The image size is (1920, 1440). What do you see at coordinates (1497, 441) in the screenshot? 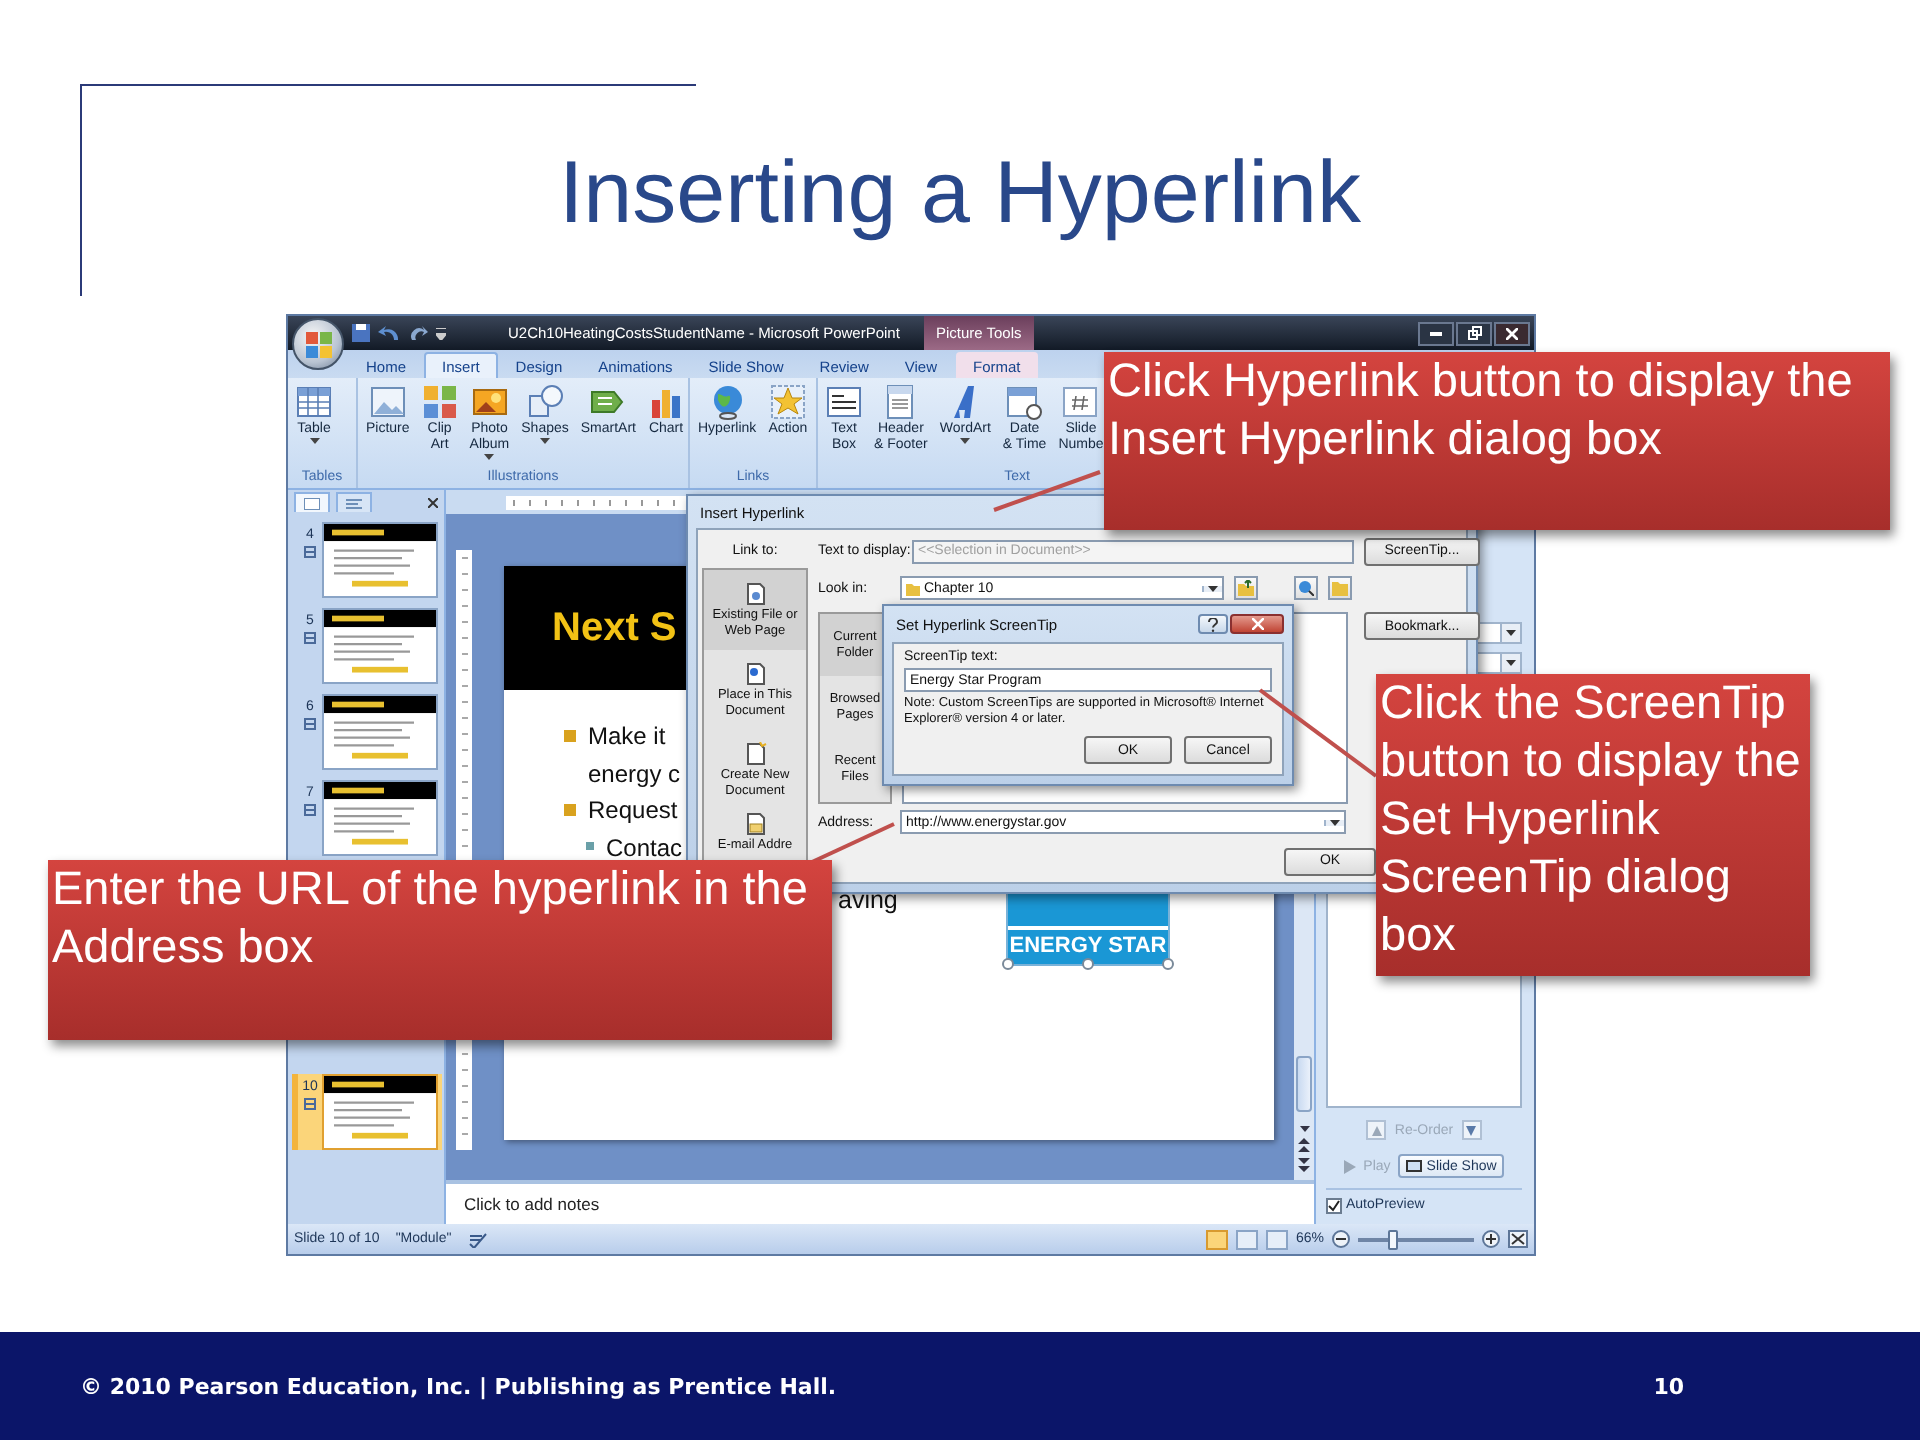
I see `callout: Click Hyperlink button to display the Insert Hyperlink dialog box` at bounding box center [1497, 441].